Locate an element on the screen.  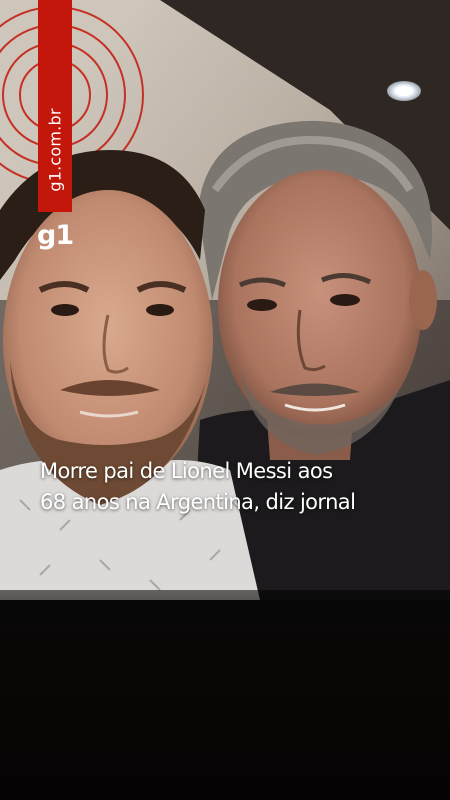
brand-url: g1.com.br is located at coordinates (55, 150).